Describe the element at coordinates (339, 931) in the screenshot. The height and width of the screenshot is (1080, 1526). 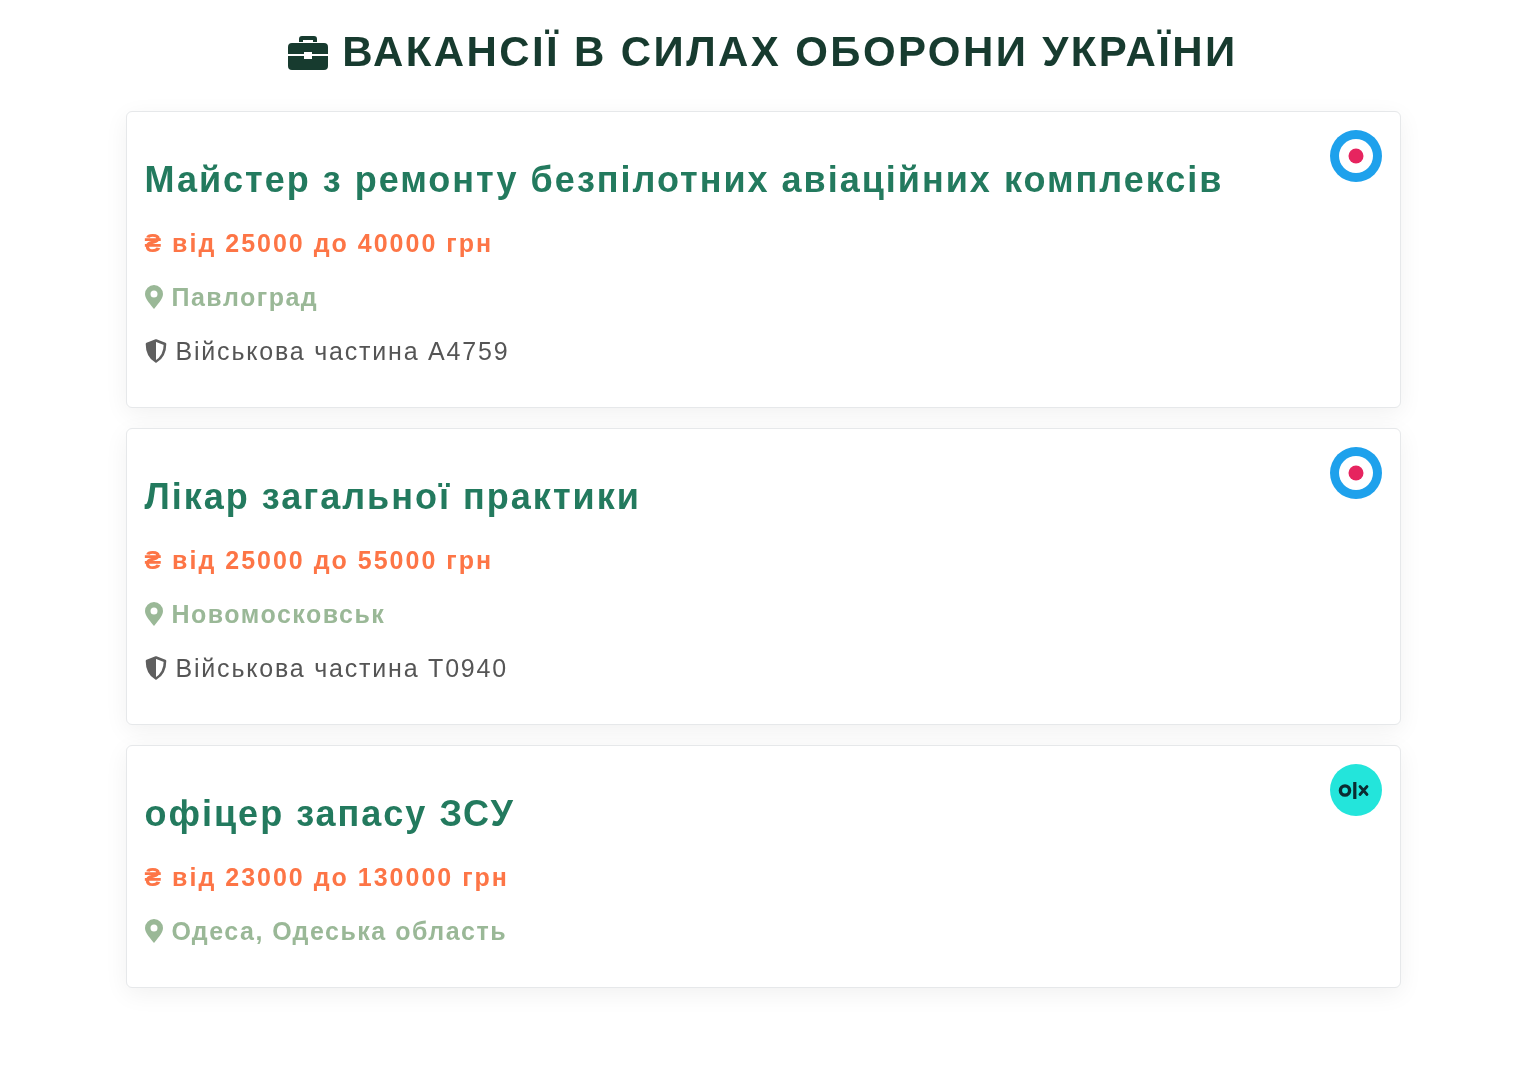
I see `location-text: Одеса, Одеська область` at that location.